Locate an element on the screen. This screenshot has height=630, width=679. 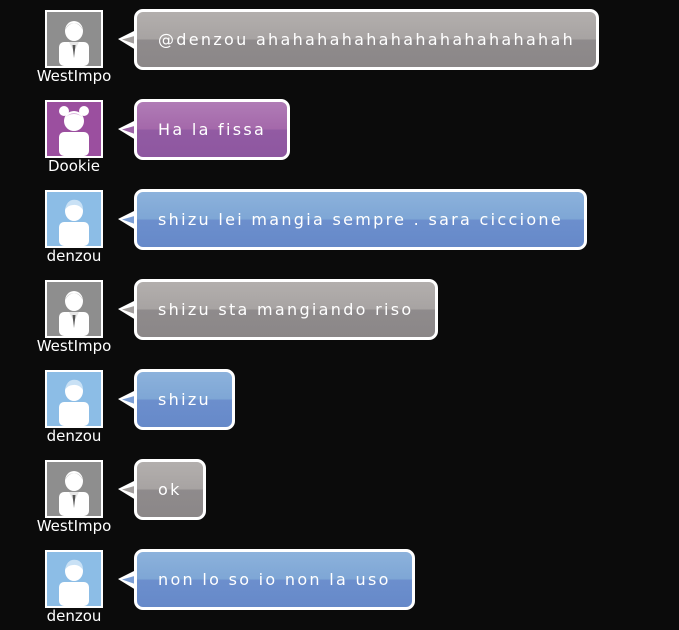
chat-message: denzou non lo so io non la uso is located at coordinates (339, 585).